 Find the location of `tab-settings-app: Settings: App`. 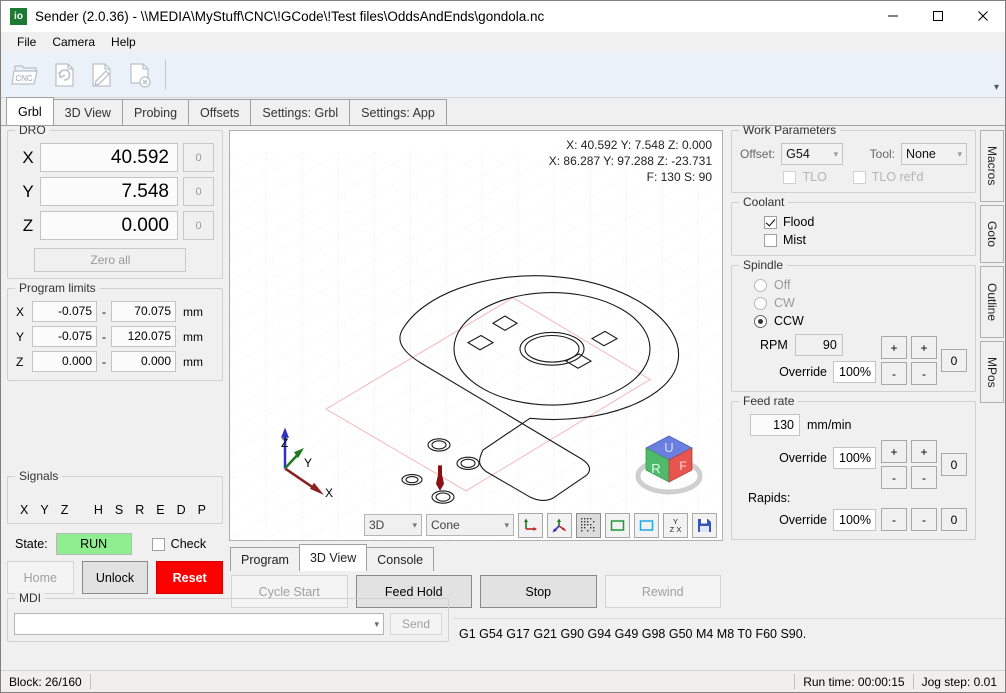

tab-settings-app: Settings: App is located at coordinates (398, 112).